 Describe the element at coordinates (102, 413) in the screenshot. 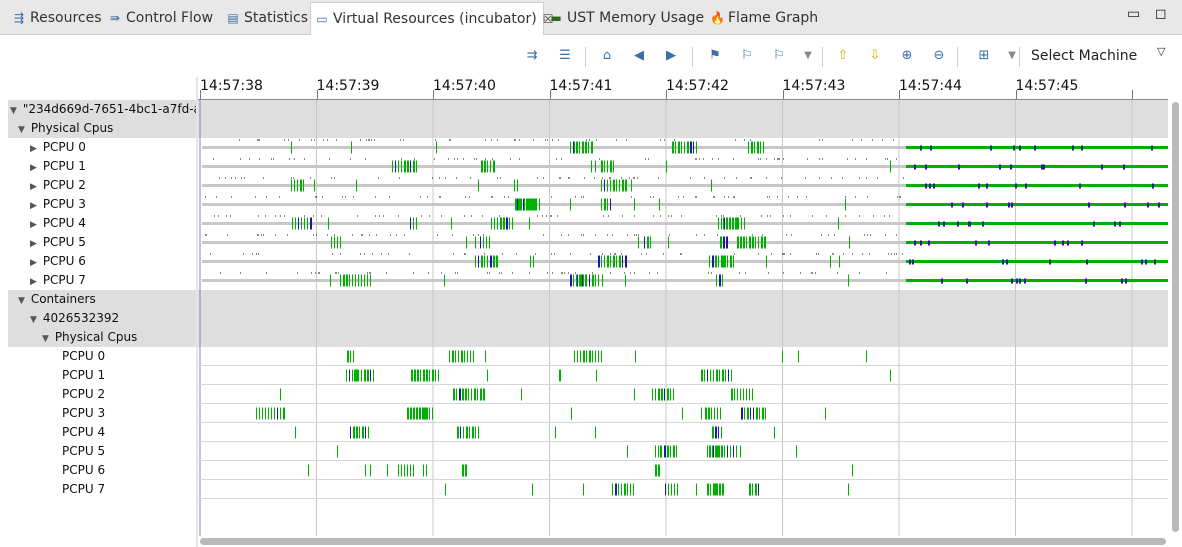

I see `tree-item-container-pcpu-3: PCPU 3` at that location.